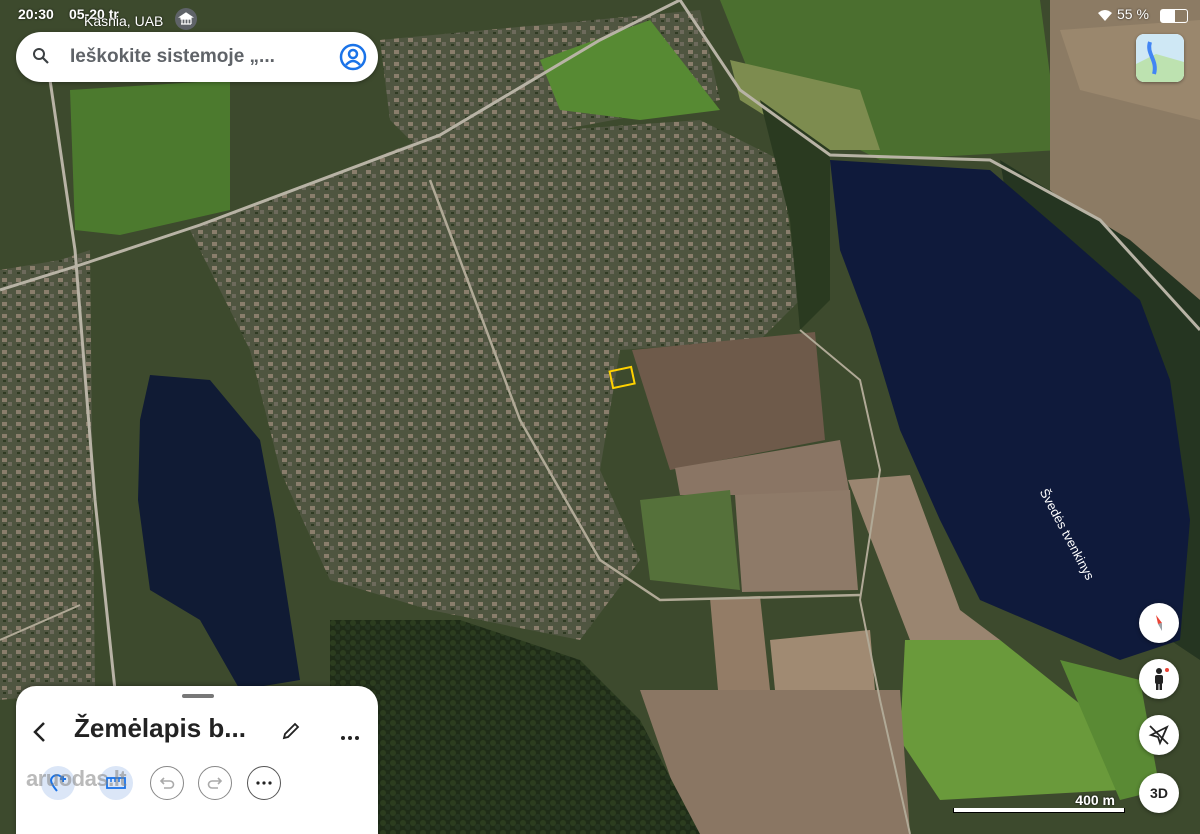 The height and width of the screenshot is (834, 1200). I want to click on bottom-sheet: Žemėlapis b... aruodas.lt, so click(197, 760).